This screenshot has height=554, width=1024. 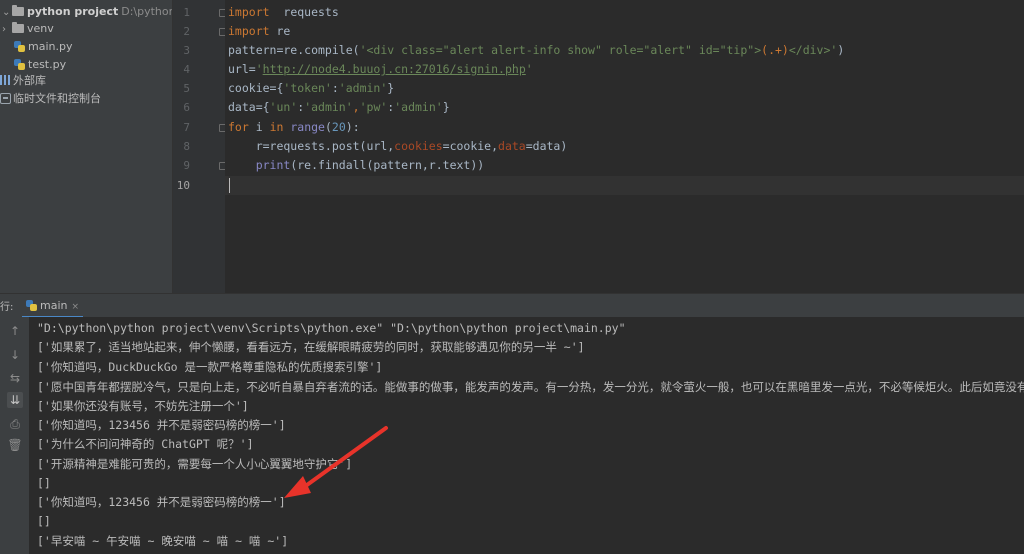 What do you see at coordinates (311, 88) in the screenshot?
I see `code-line: cookie={'token':'admin'}` at bounding box center [311, 88].